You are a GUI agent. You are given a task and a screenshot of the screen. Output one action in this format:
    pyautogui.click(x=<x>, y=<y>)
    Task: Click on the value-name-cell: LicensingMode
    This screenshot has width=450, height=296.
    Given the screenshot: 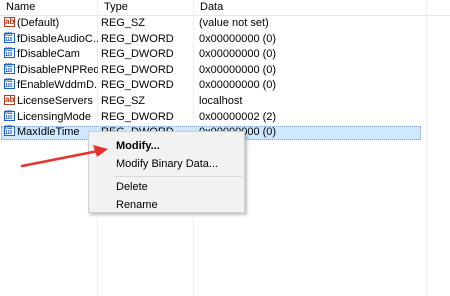 What is the action you would take?
    pyautogui.click(x=51, y=118)
    